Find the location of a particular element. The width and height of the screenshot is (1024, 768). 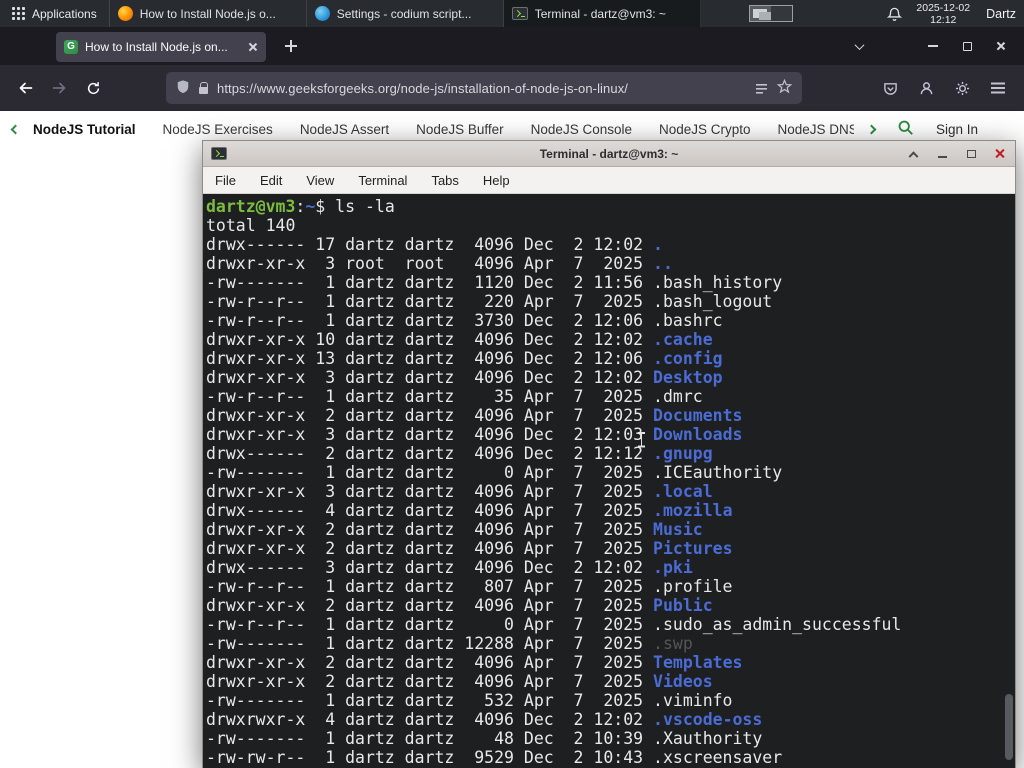

notification-bell-icon is located at coordinates (895, 14).